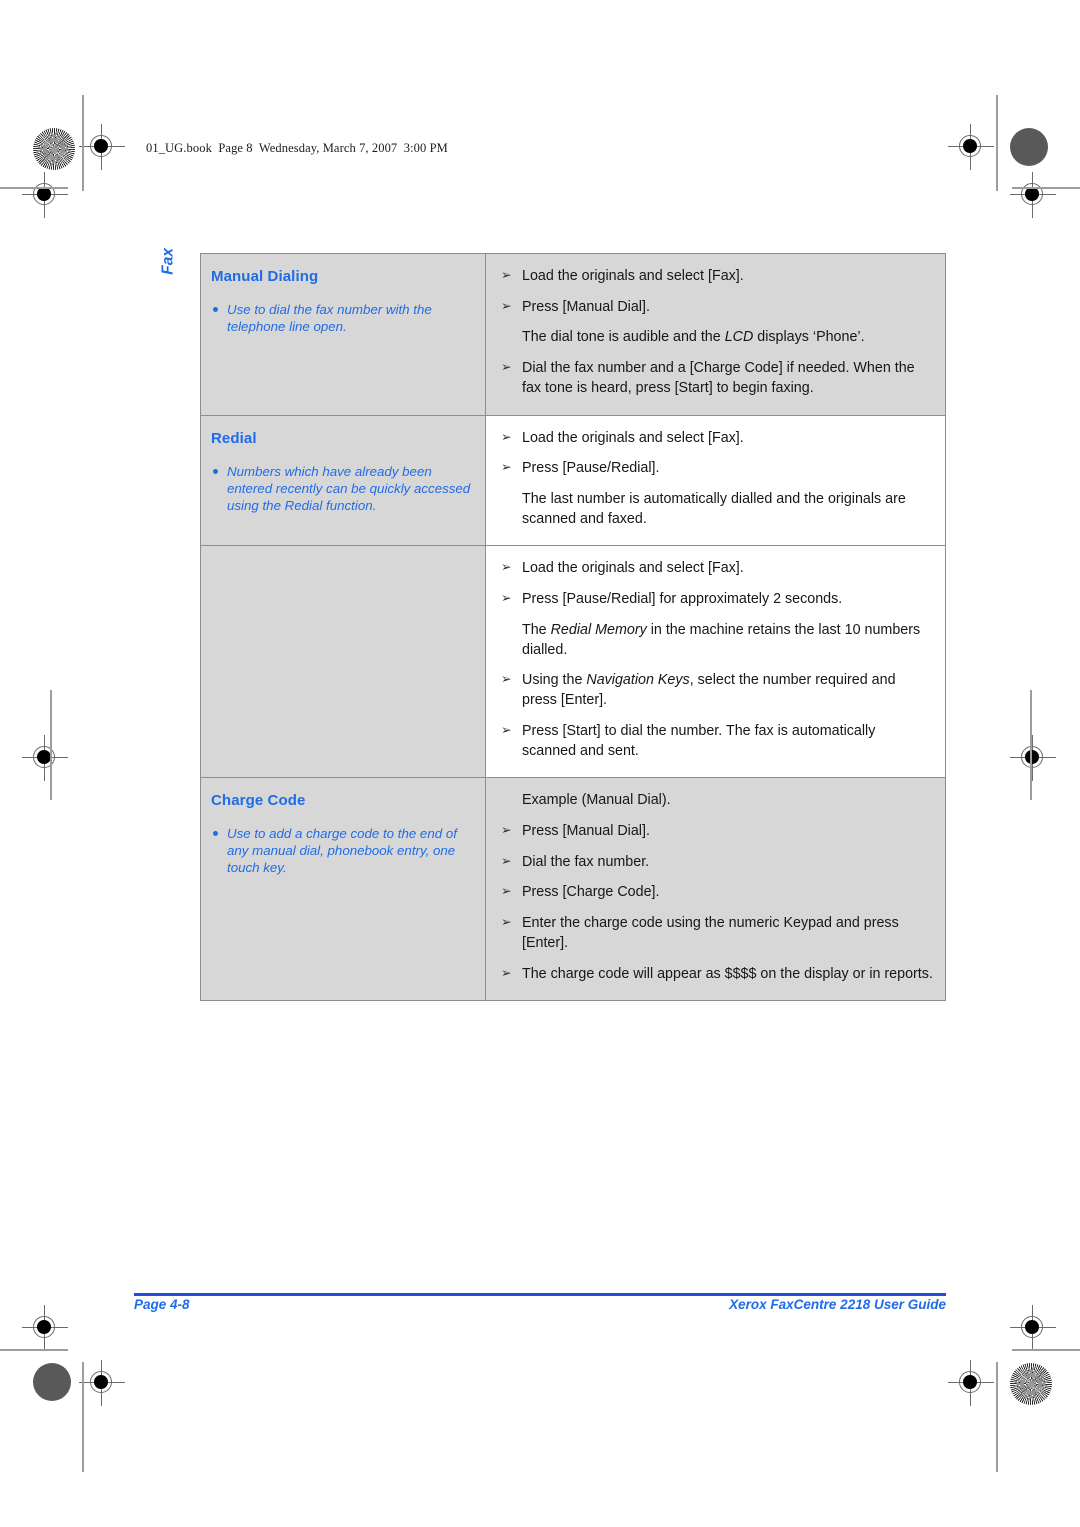  I want to click on procedure-step: Press [Pause/Redial]., so click(716, 469).